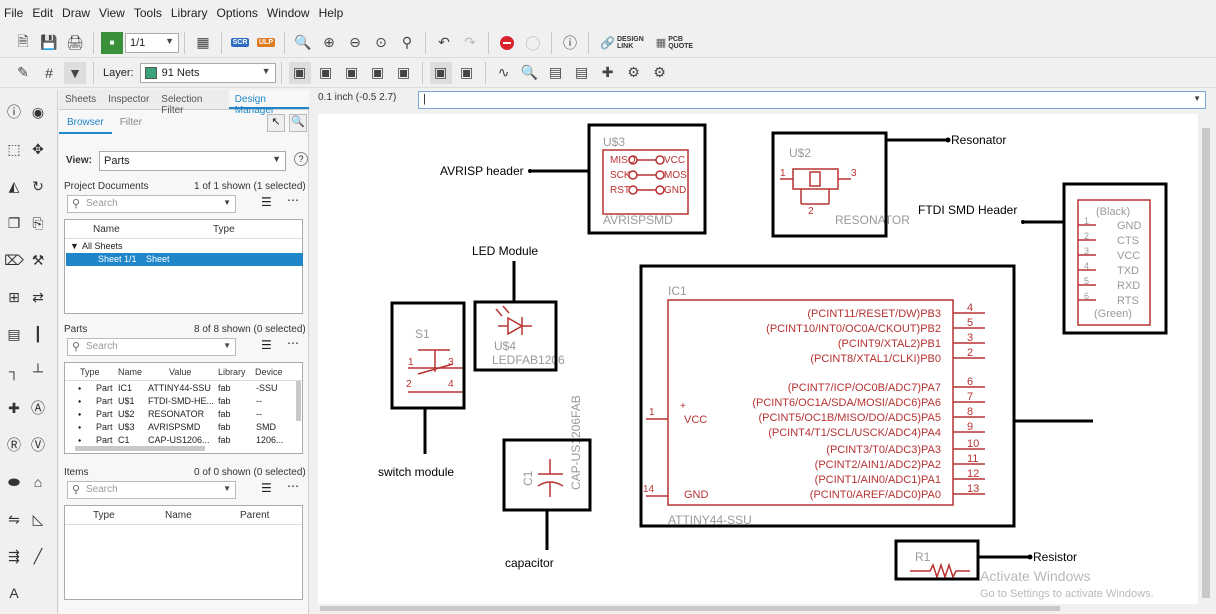 This screenshot has width=1216, height=614. I want to click on info-icon: ⓘ, so click(14, 112).